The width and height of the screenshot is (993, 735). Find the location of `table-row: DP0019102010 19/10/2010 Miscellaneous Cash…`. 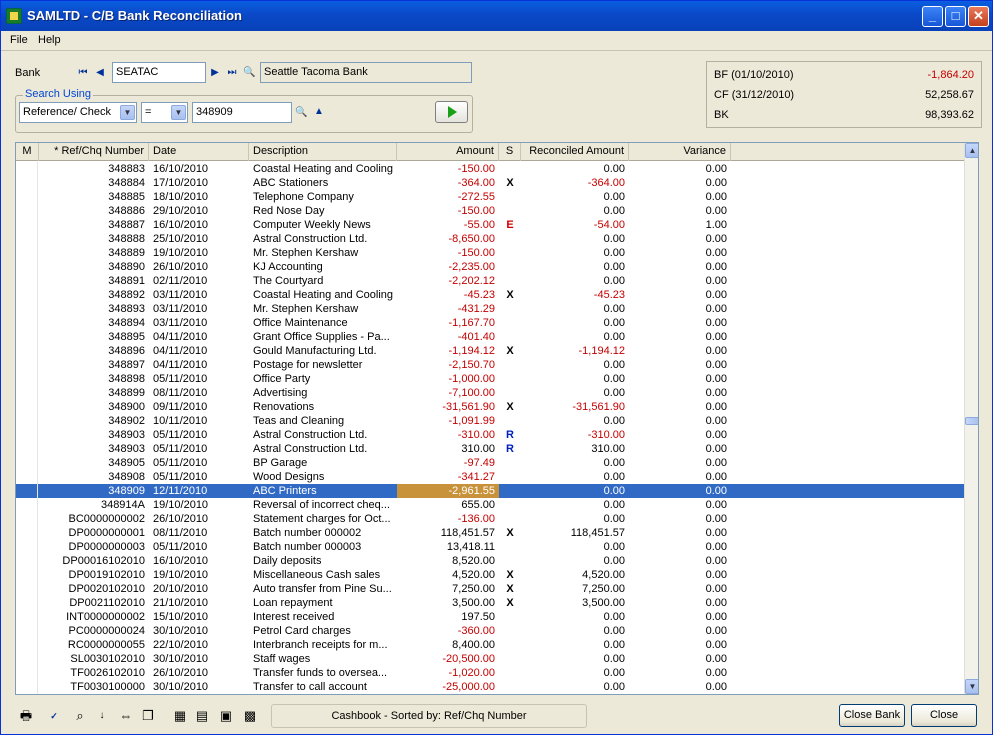

table-row: DP0019102010 19/10/2010 Miscellaneous Cash… is located at coordinates (490, 575).